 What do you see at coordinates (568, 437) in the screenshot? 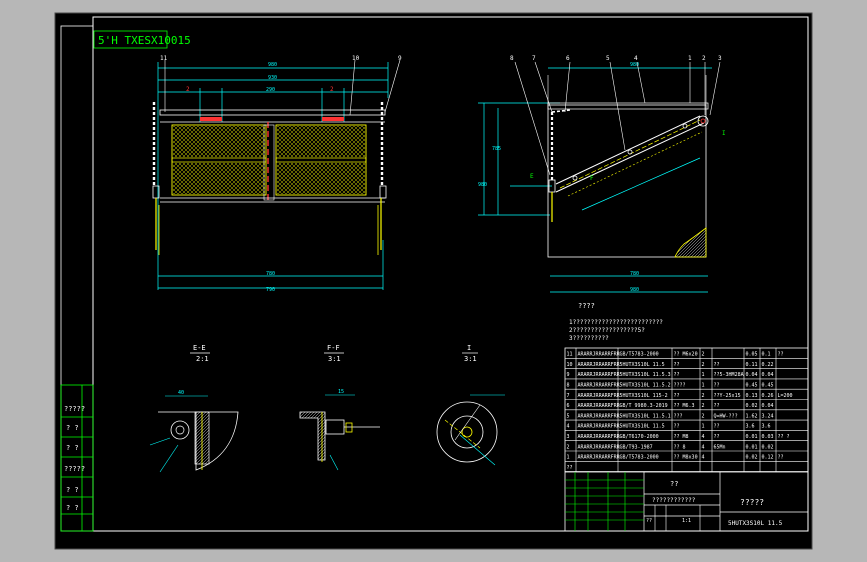
I see `bom-cell: 3` at bounding box center [568, 437].